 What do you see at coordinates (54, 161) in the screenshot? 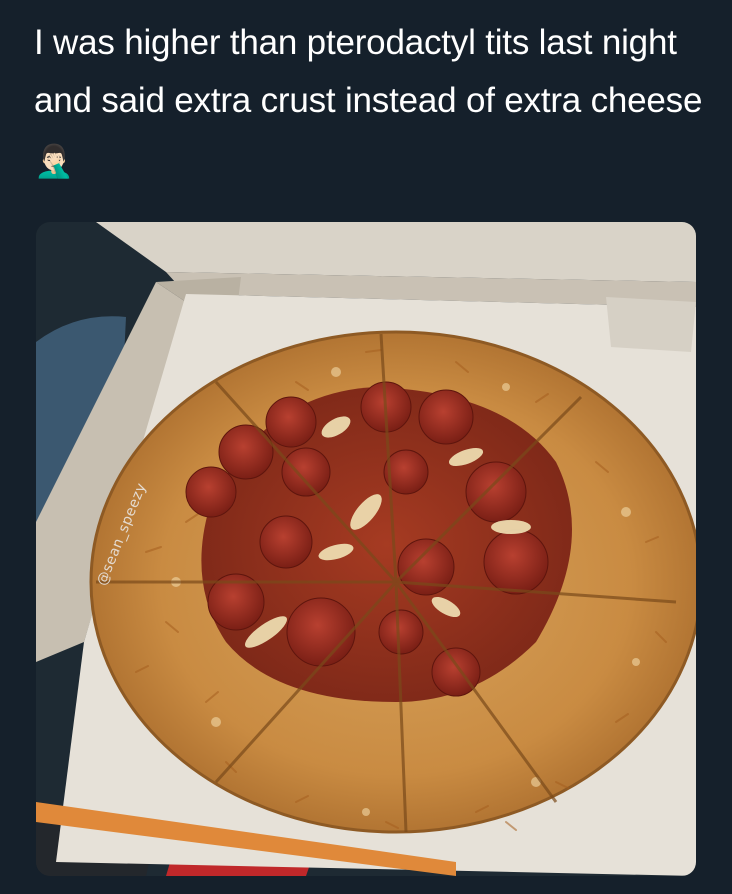
I see `man-facepalming-icon: 🤦🏻‍♂️` at bounding box center [54, 161].